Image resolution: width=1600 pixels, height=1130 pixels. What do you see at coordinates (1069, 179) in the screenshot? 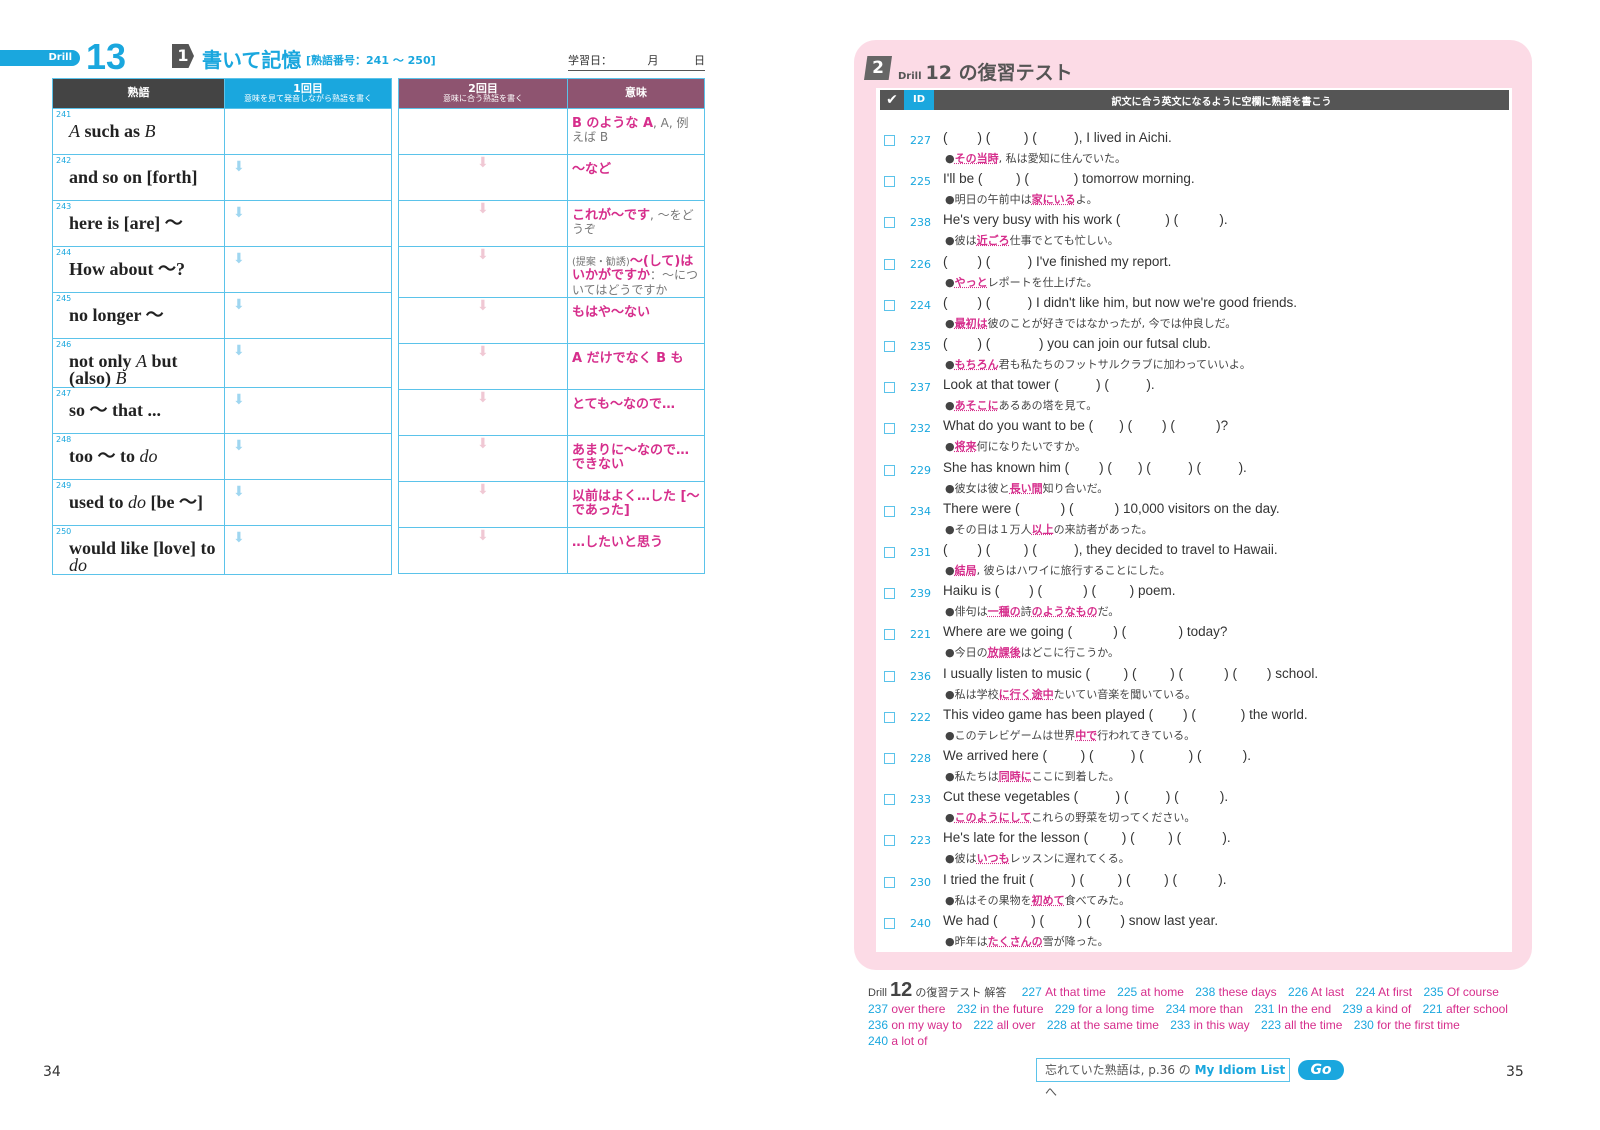
I see `english-sentence: I'll be ( ) ( ) tomorrow morning.` at bounding box center [1069, 179].